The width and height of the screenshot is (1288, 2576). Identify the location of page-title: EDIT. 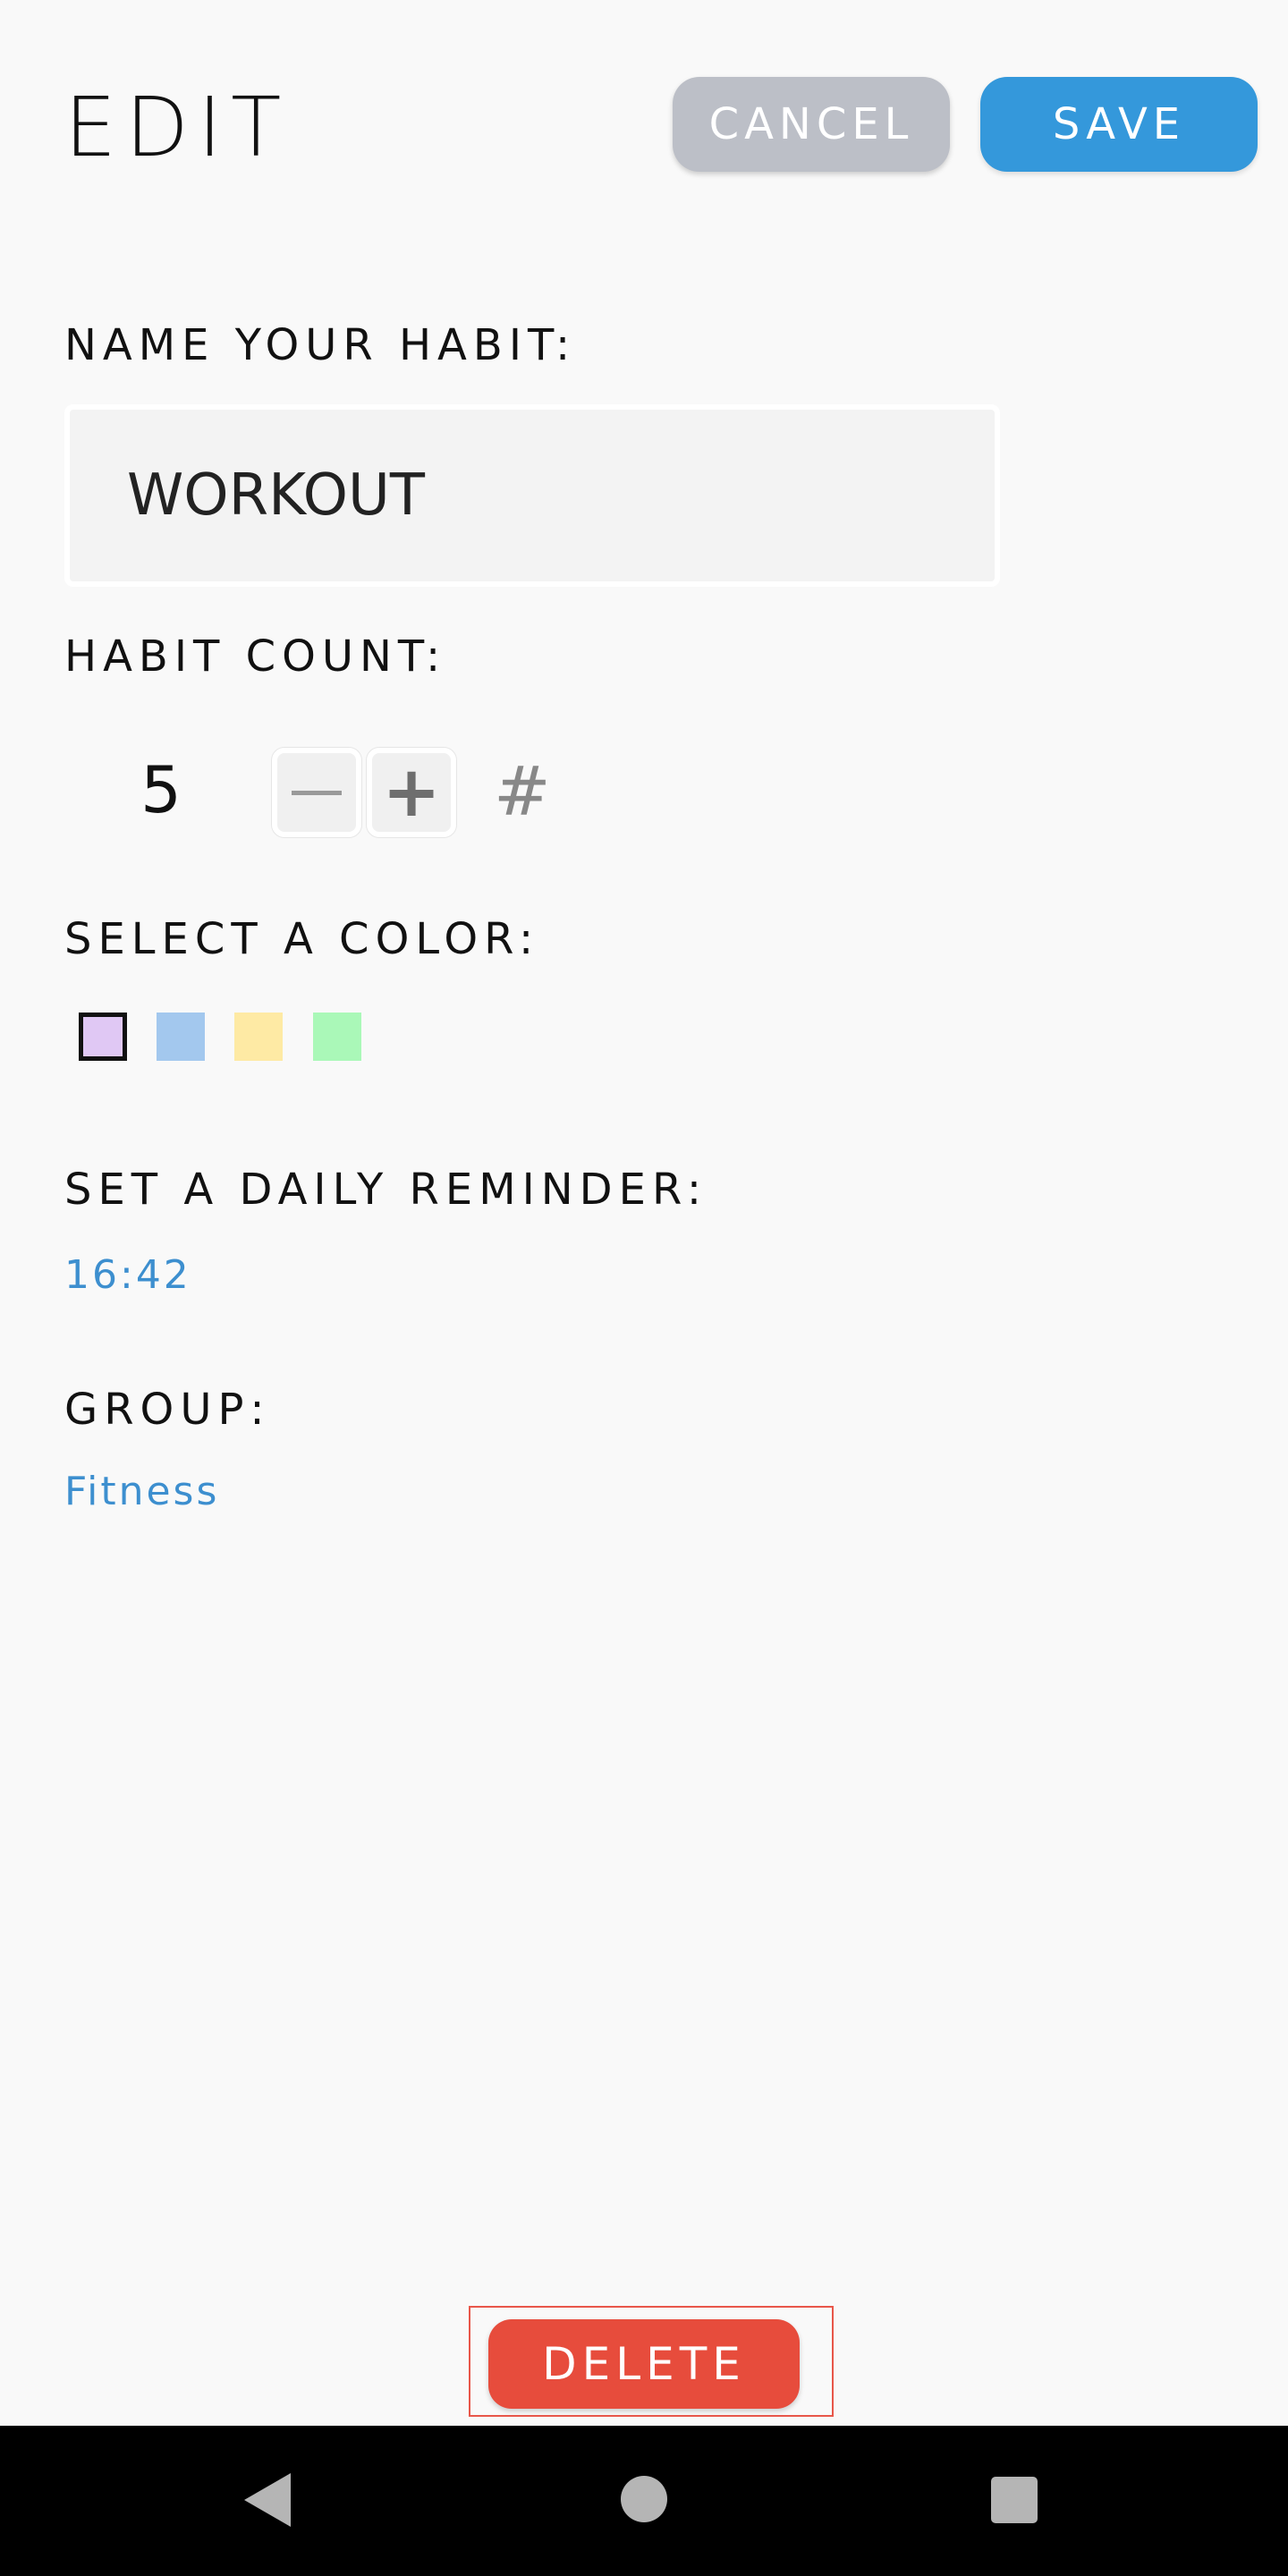
(177, 127).